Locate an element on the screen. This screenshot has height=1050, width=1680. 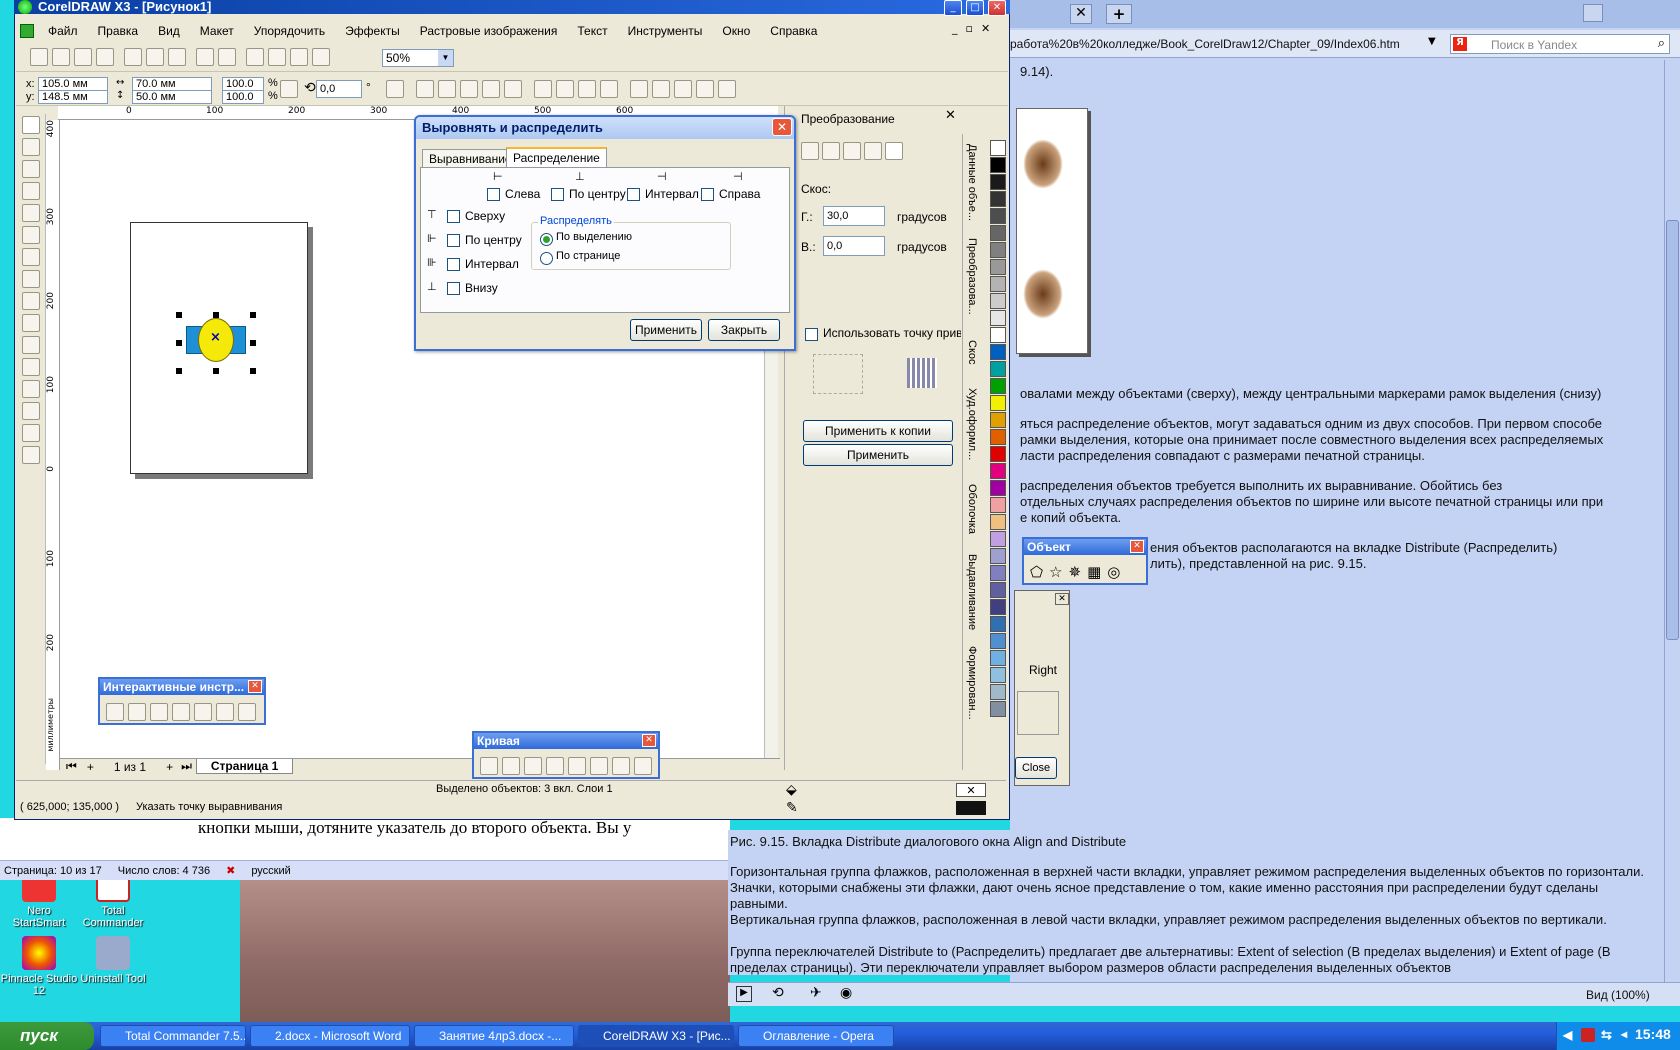
redo-icon is located at coordinates (227, 57).